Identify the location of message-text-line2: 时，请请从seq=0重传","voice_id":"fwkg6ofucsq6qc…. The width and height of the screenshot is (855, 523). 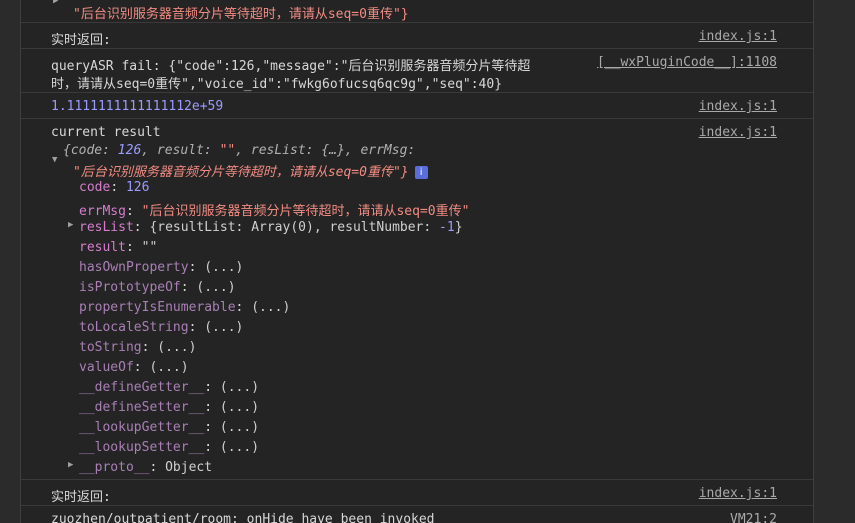
(277, 84).